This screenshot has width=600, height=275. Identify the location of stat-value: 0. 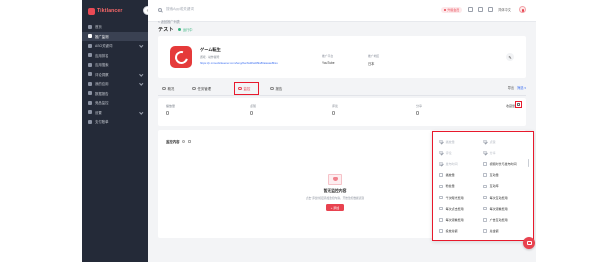
(251, 113).